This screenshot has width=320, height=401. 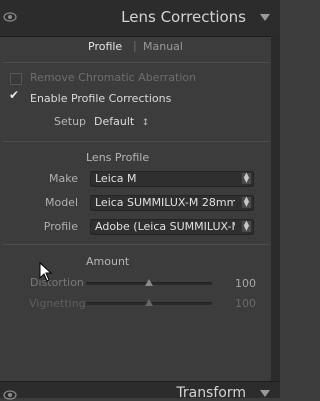 What do you see at coordinates (140, 47) in the screenshot?
I see `profile-manual-tabs: Profile | Manual` at bounding box center [140, 47].